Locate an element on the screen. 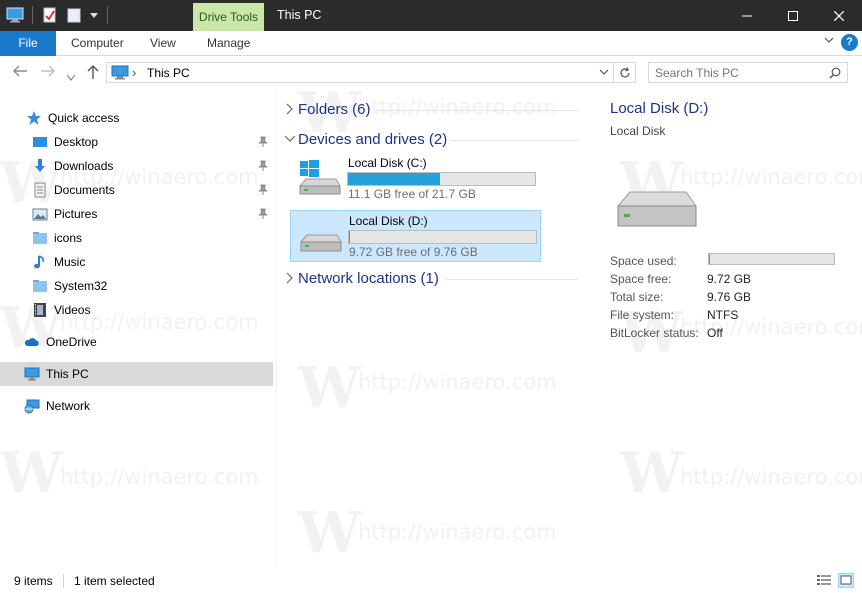  breadcrumb-this-pc: This PC is located at coordinates (168, 73).